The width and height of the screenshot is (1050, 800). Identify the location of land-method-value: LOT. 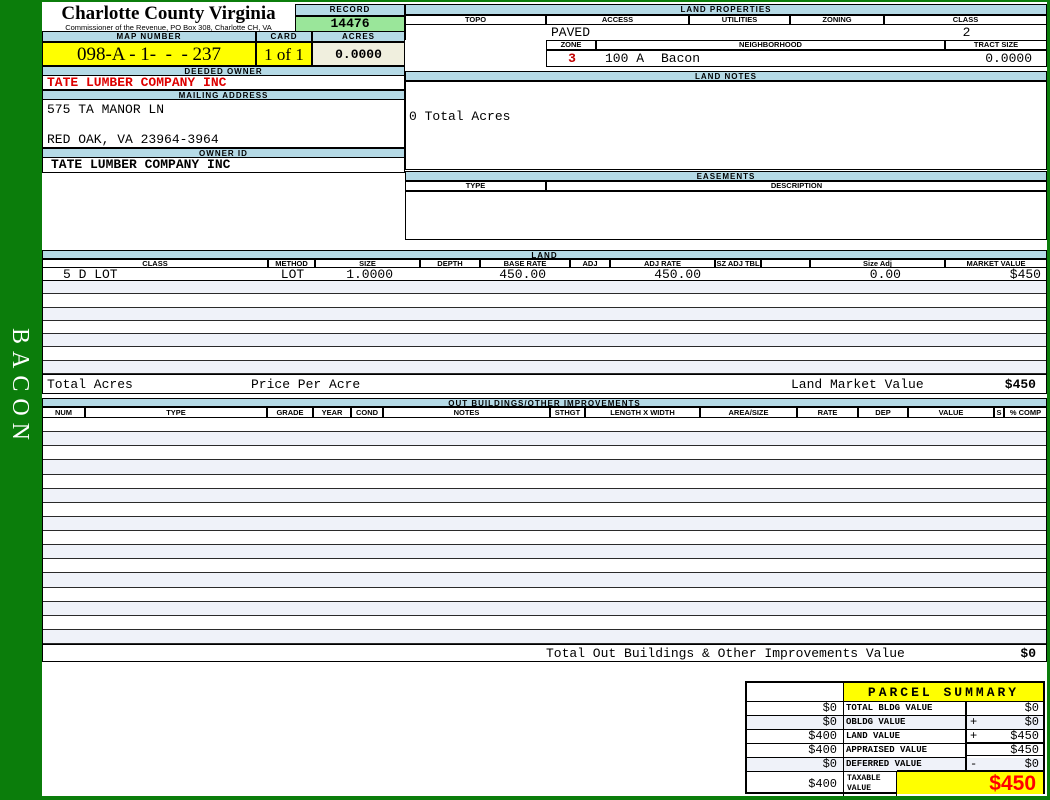
(292, 274).